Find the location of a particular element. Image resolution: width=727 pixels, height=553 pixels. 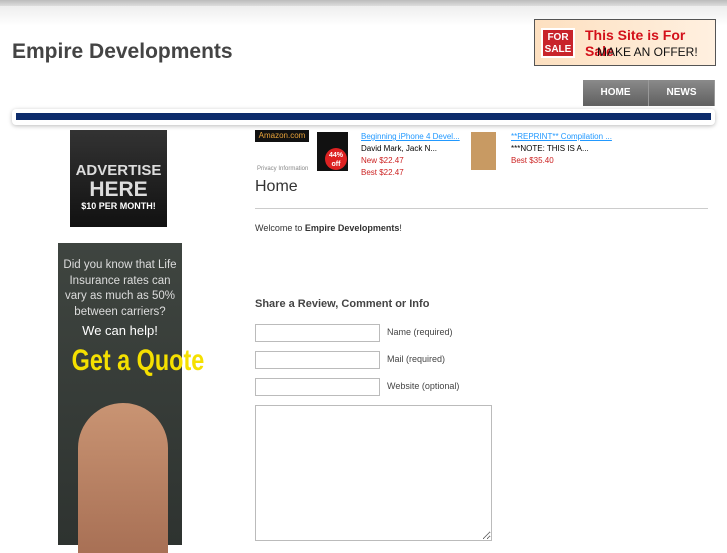

website-label: Website (optional) is located at coordinates (423, 386).